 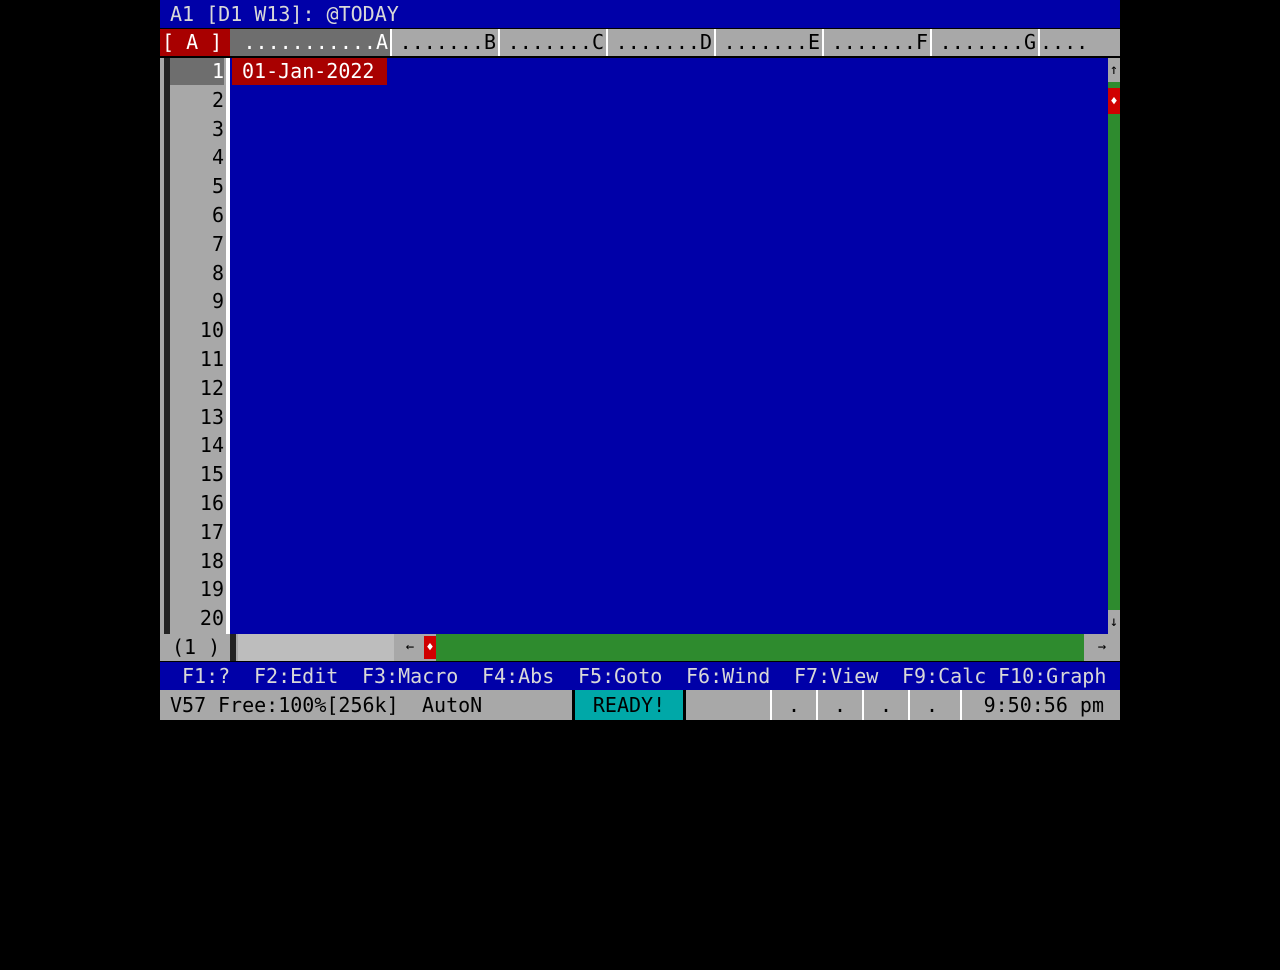 I want to click on row-header-18: 18, so click(x=192, y=561).